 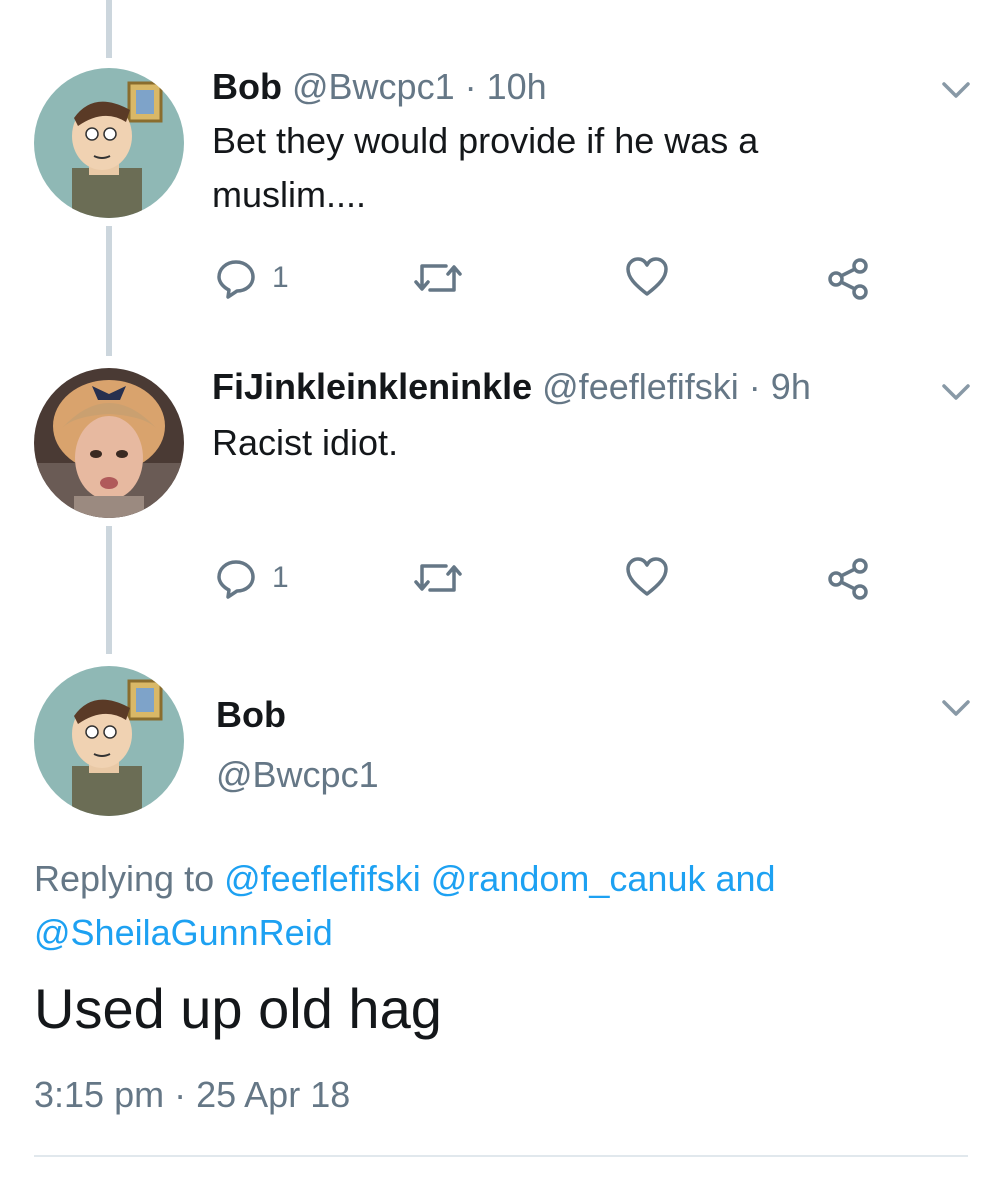 What do you see at coordinates (280, 277) in the screenshot?
I see `tweet-1-reply-count: 1` at bounding box center [280, 277].